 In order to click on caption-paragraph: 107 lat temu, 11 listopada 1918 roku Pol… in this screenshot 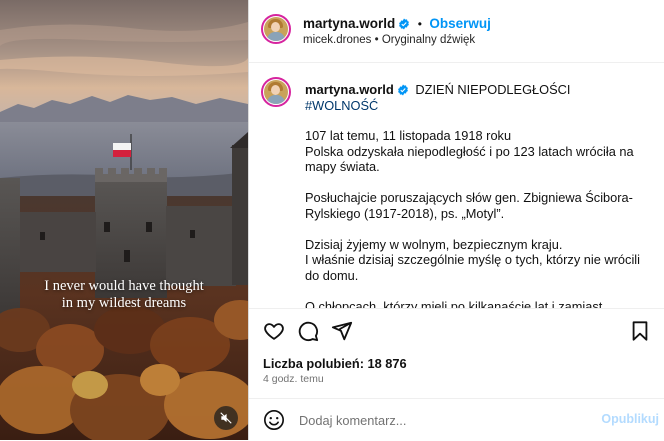, I will do `click(469, 151)`.